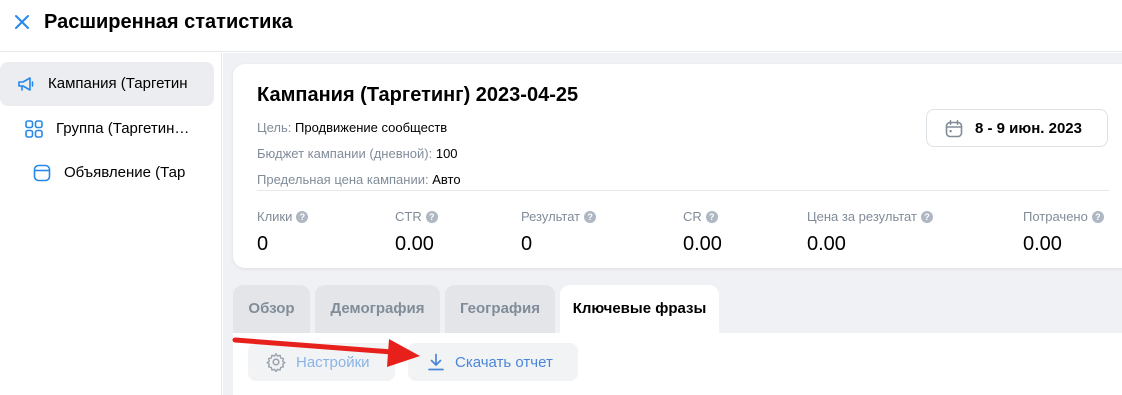 The height and width of the screenshot is (395, 1122). I want to click on stat-cost-per-result: Цена за результат? 0.00, so click(870, 232).